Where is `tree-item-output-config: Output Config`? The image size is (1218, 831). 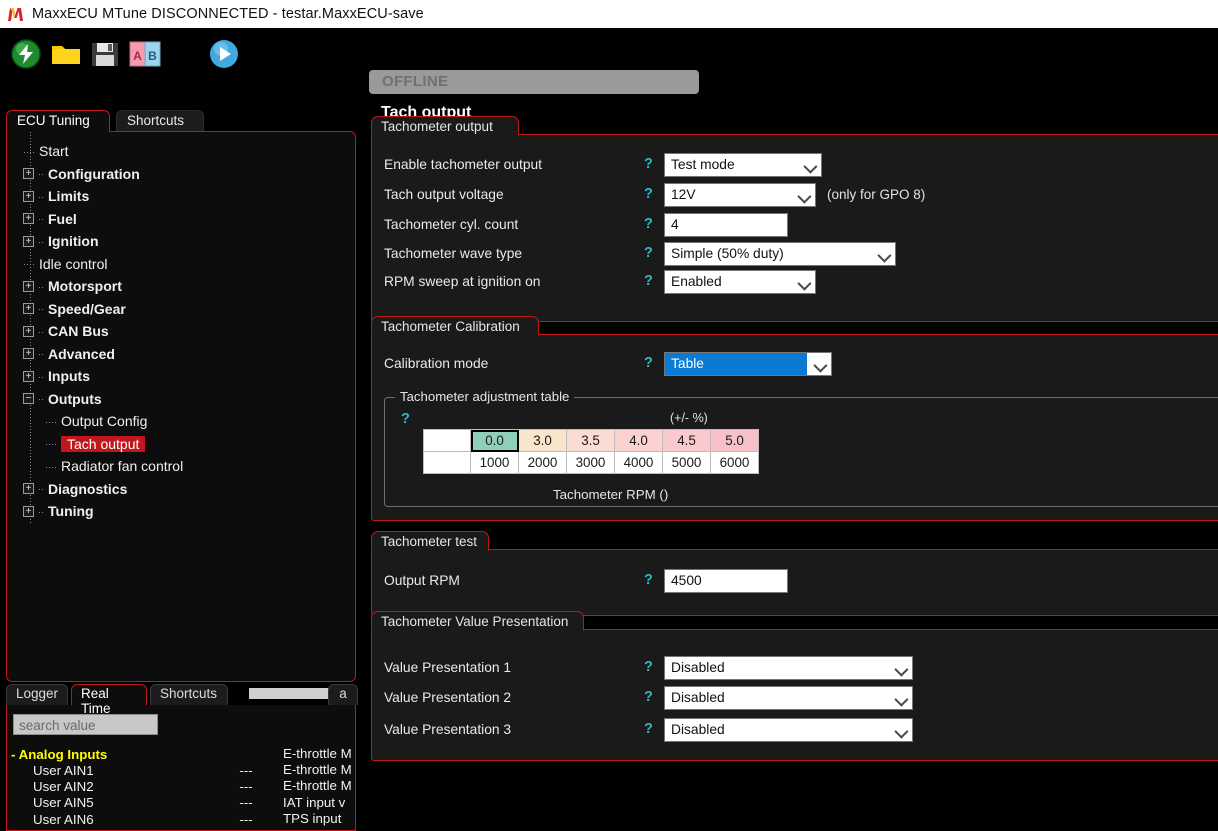
tree-item-output-config: Output Config is located at coordinates (181, 421).